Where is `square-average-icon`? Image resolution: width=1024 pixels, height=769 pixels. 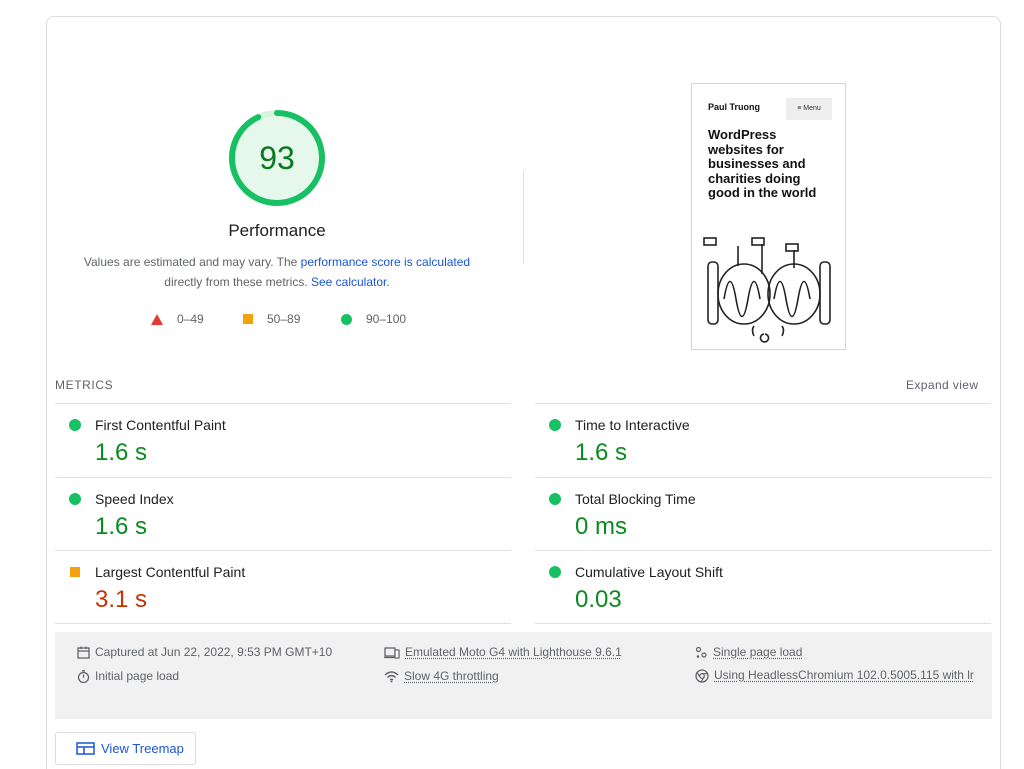 square-average-icon is located at coordinates (248, 319).